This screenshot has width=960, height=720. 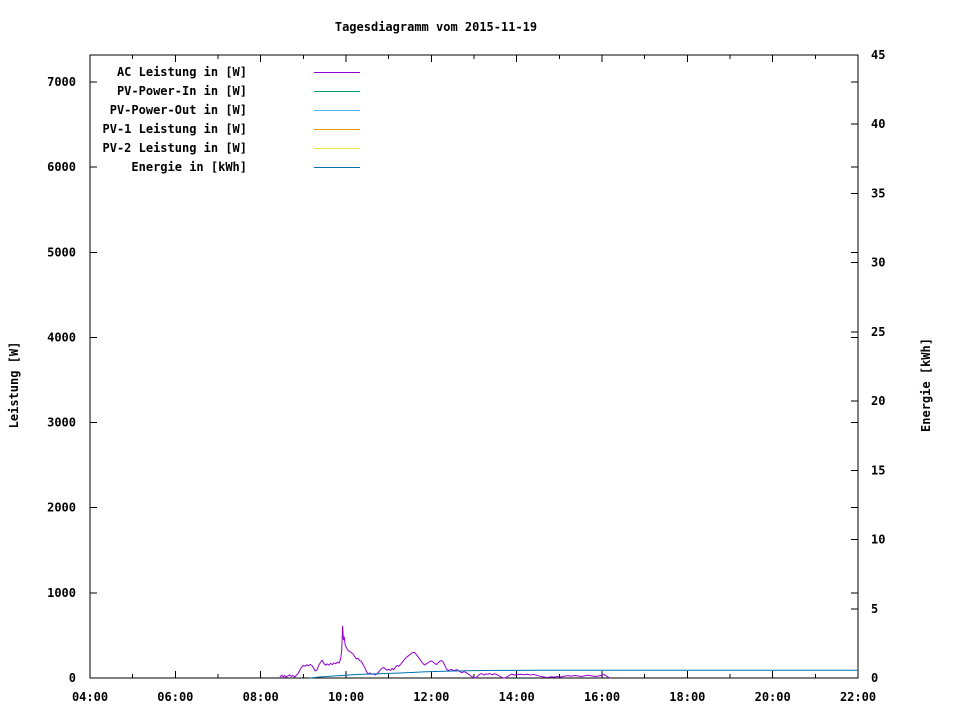 I want to click on legend-label-energie: Energie in [kWh], so click(x=189, y=167).